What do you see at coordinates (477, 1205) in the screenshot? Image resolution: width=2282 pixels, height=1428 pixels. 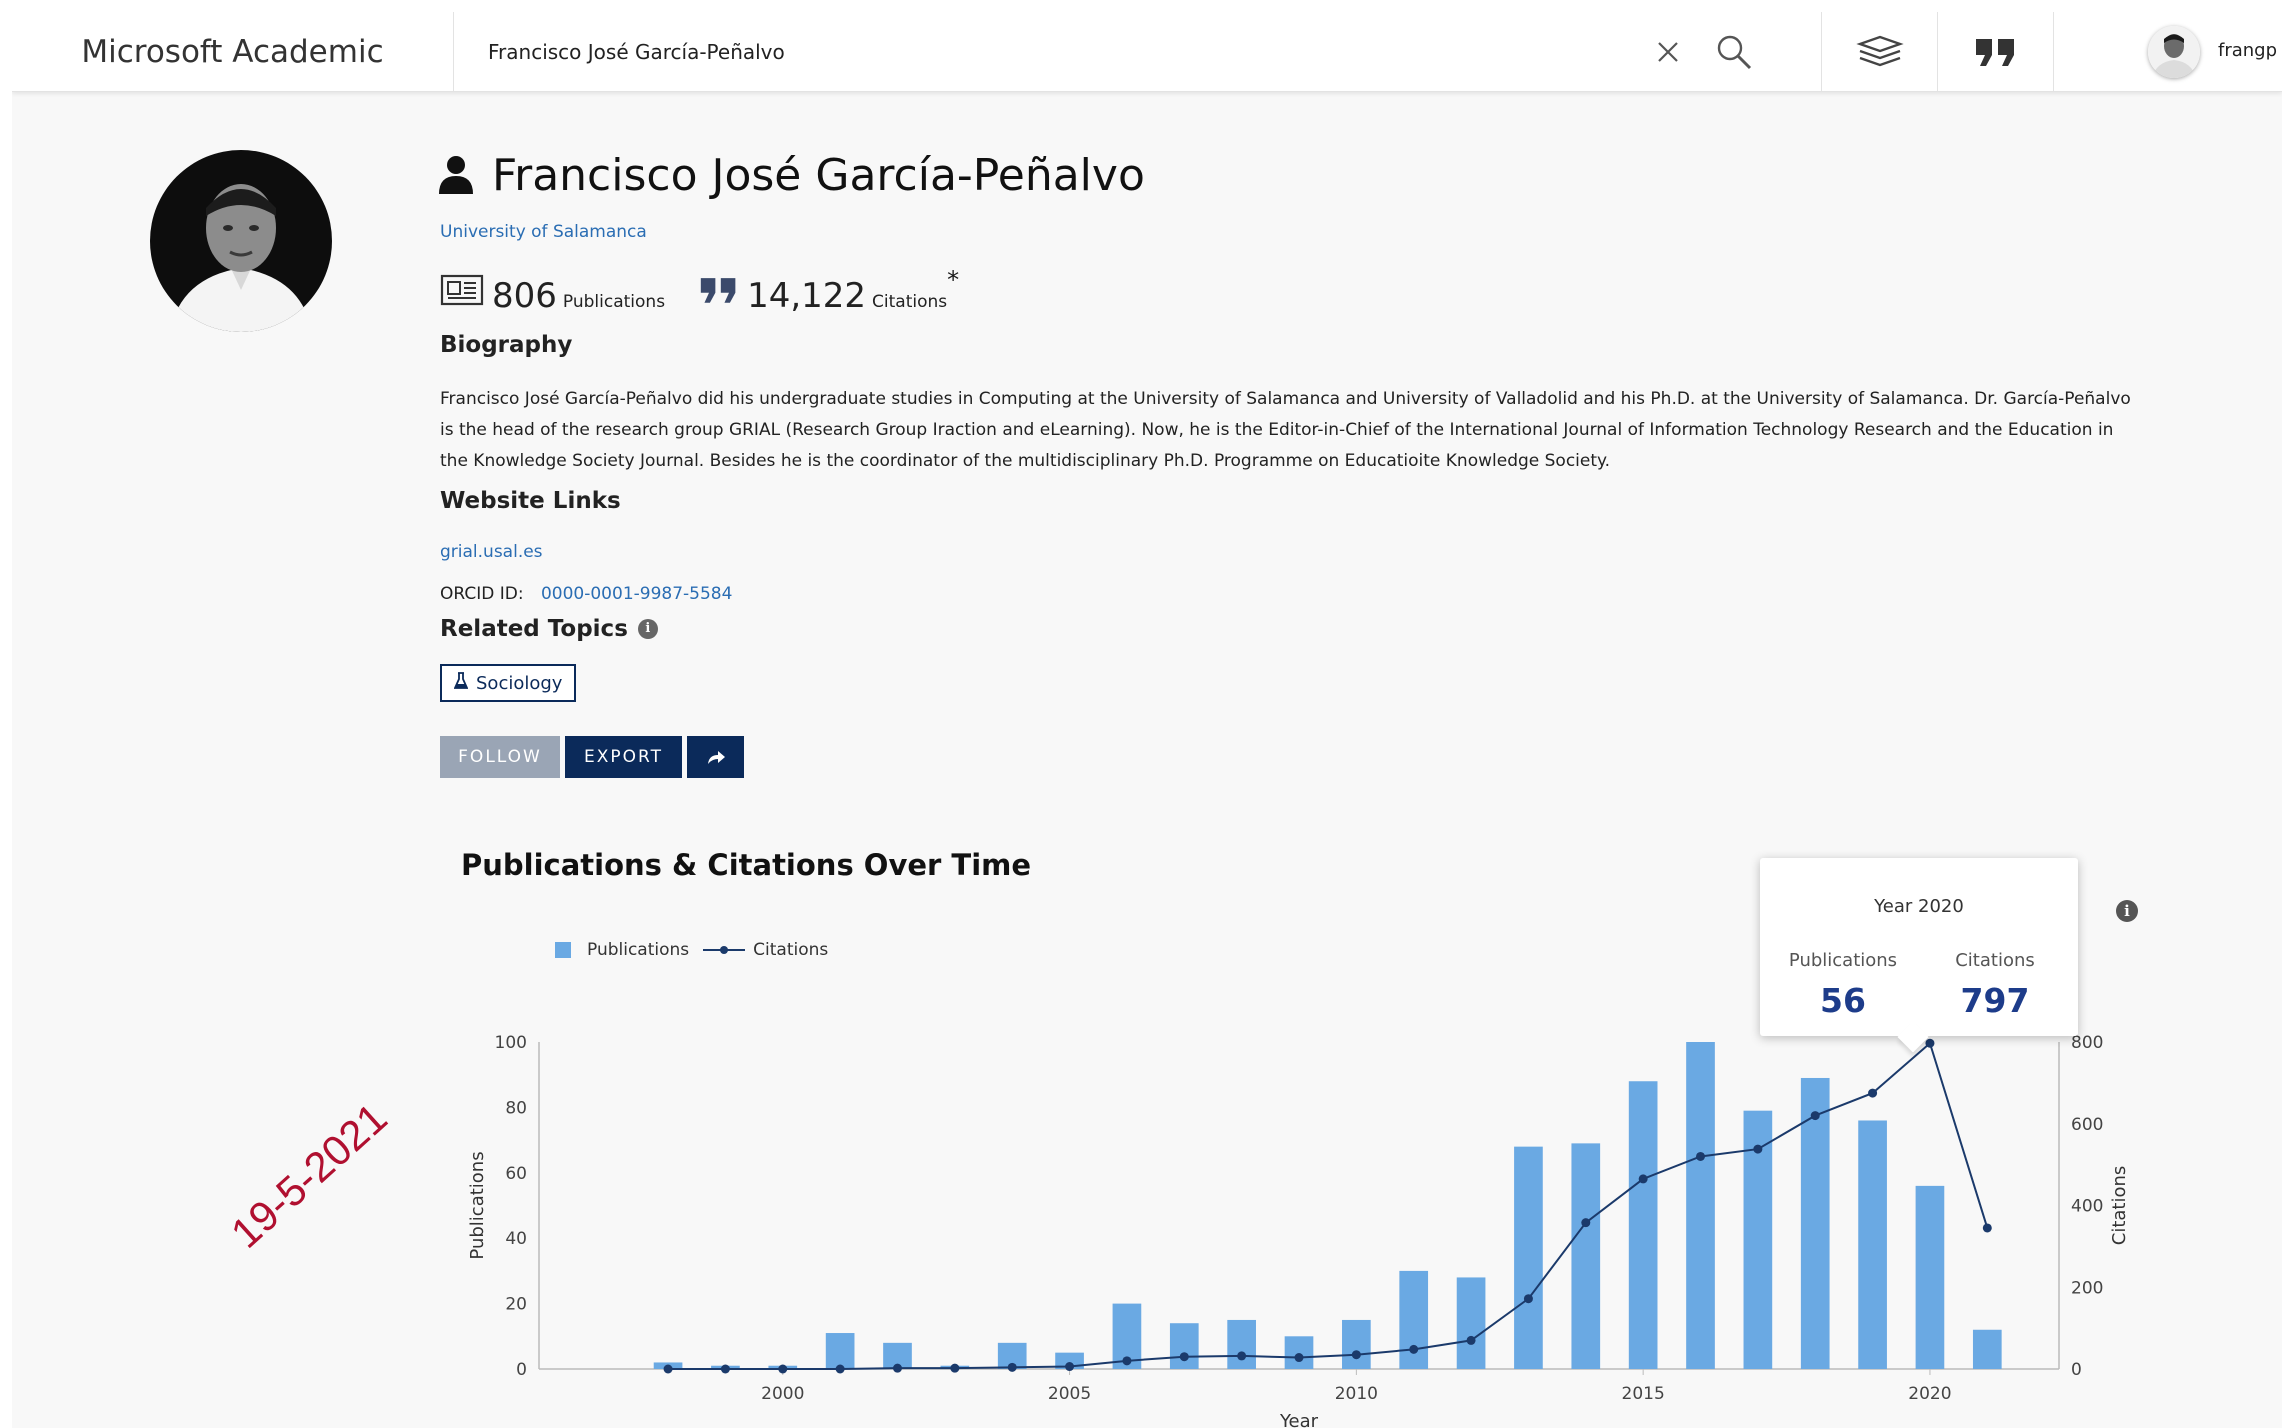 I see `y-axis-label-left: Publications` at bounding box center [477, 1205].